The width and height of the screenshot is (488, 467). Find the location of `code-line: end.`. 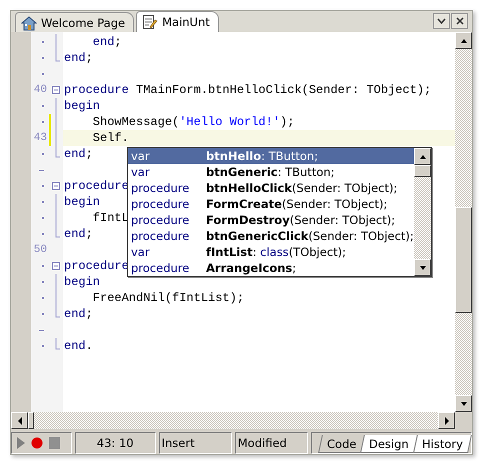

code-line: end. is located at coordinates (78, 346).